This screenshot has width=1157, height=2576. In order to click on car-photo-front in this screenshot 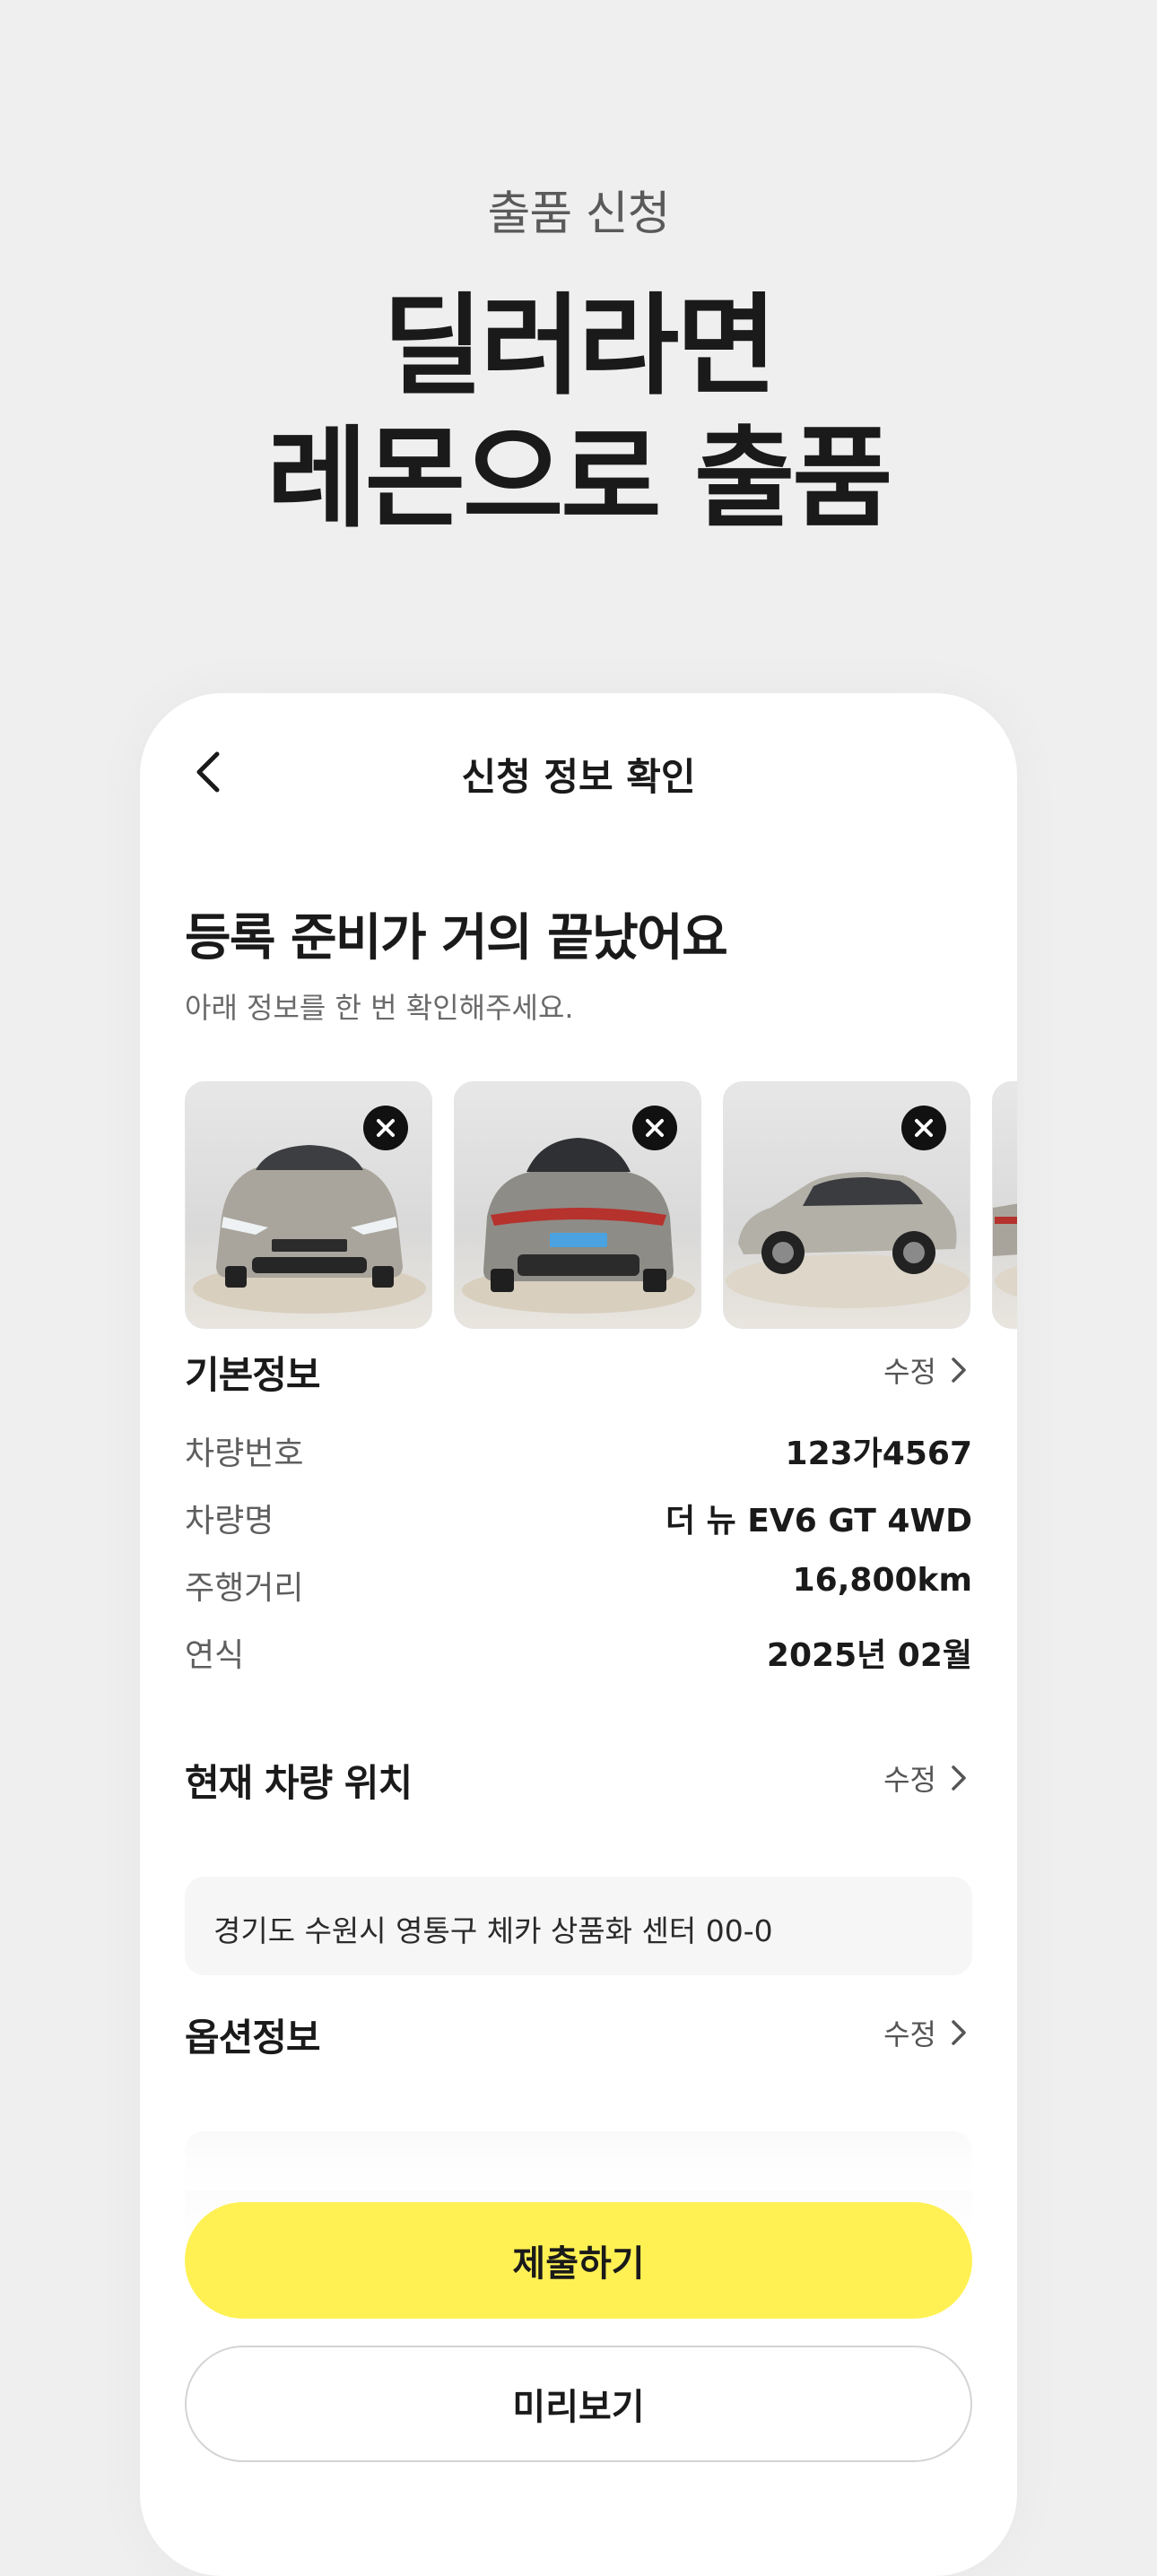, I will do `click(308, 1205)`.